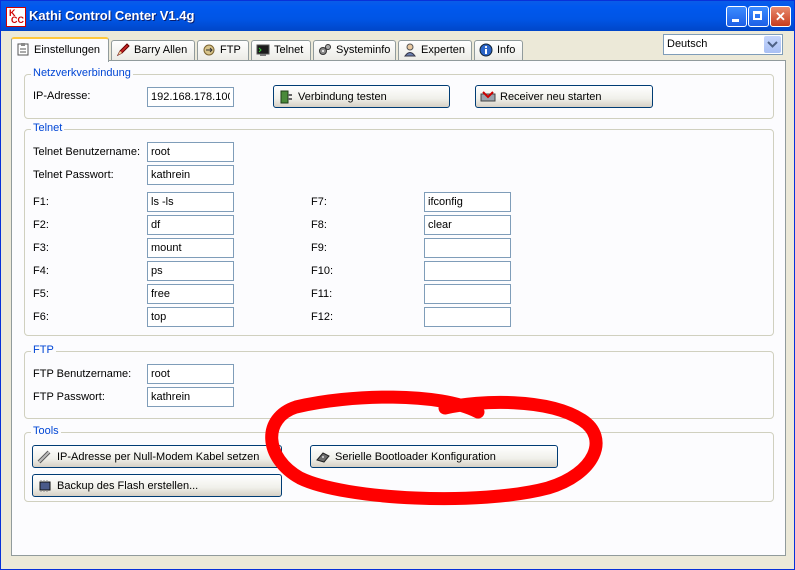 This screenshot has height=570, width=795. Describe the element at coordinates (342, 97) in the screenshot. I see `test-connection-label: Verbindung testen` at that location.